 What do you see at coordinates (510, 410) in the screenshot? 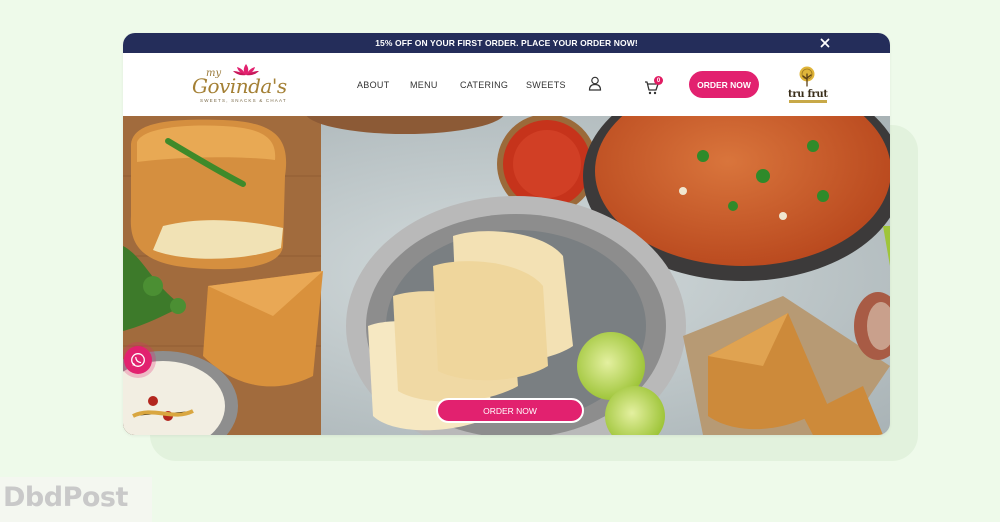
I see `hero-order-now-button: ORDER NOW` at bounding box center [510, 410].